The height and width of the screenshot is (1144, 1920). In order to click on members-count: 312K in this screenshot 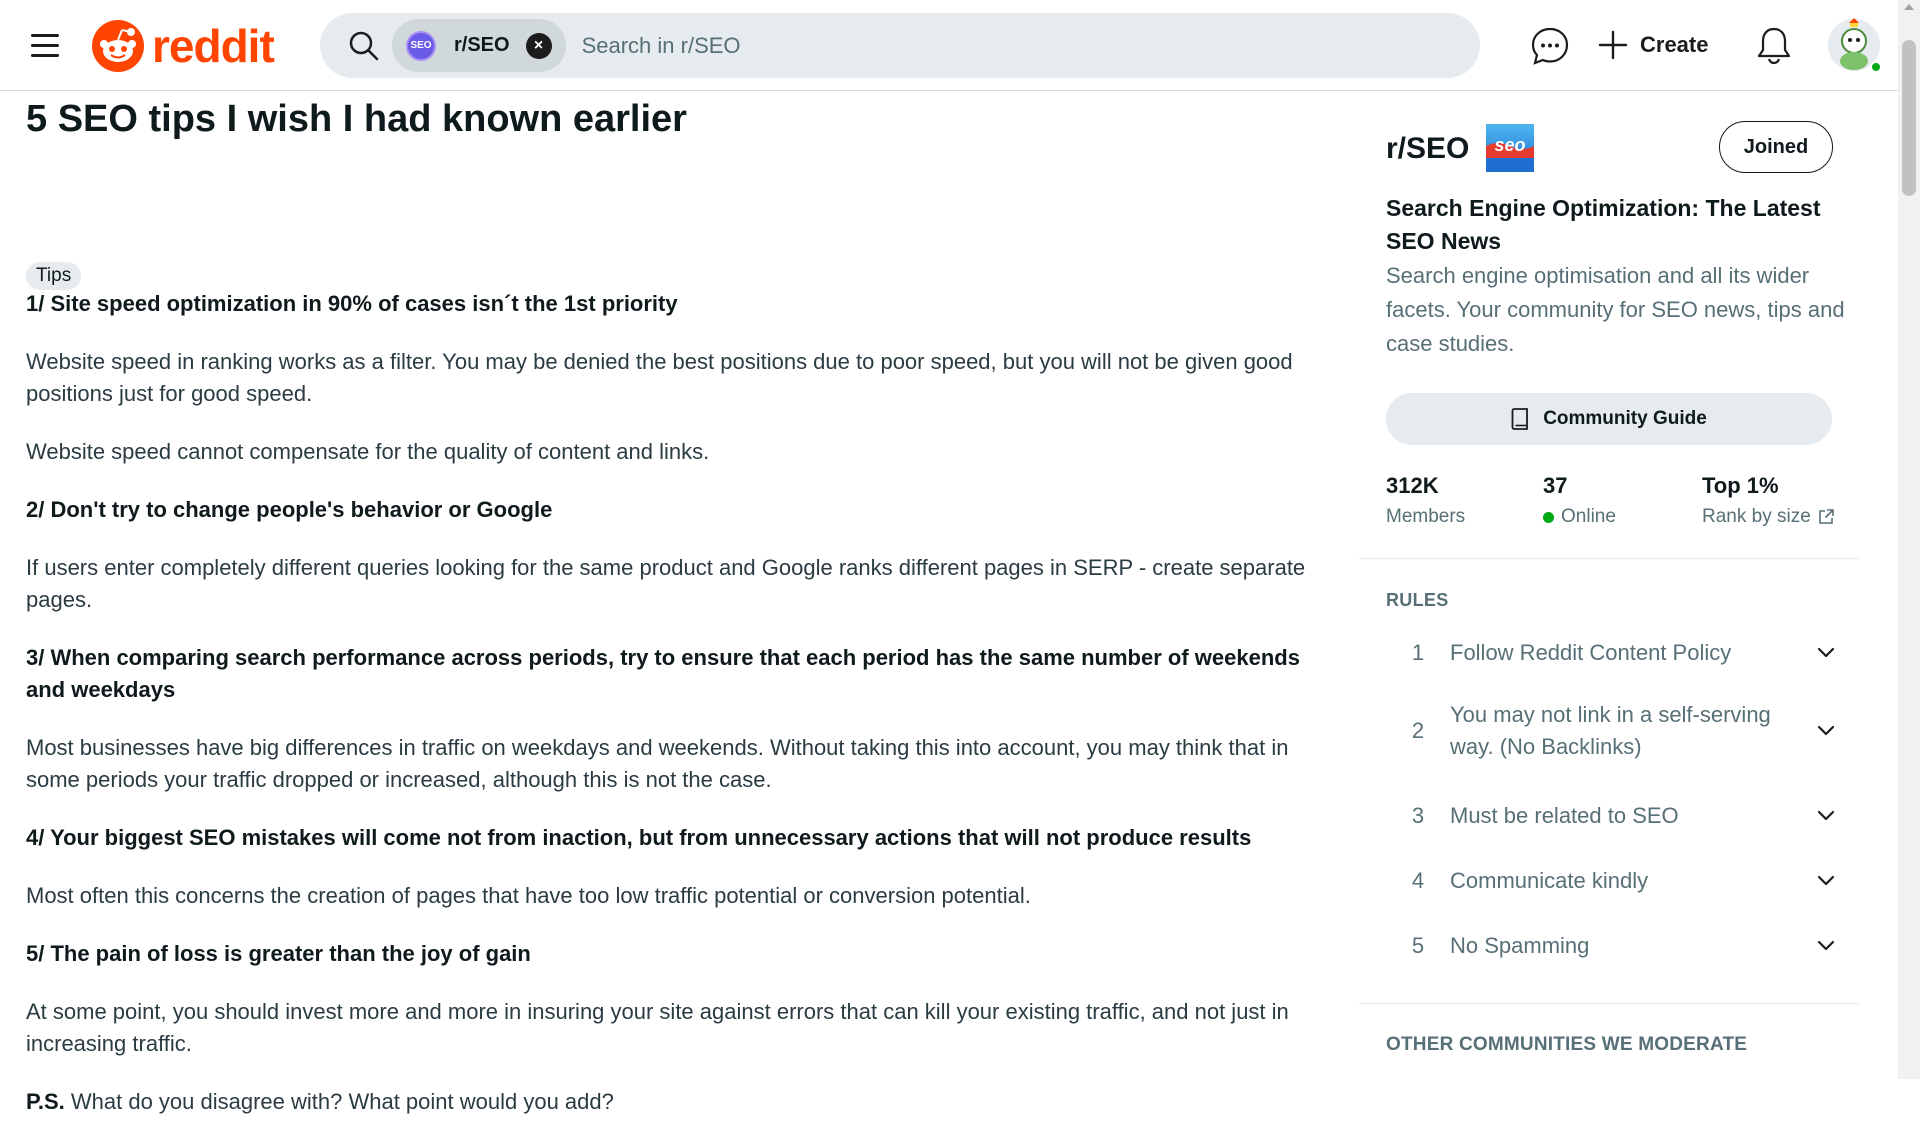, I will do `click(1412, 485)`.